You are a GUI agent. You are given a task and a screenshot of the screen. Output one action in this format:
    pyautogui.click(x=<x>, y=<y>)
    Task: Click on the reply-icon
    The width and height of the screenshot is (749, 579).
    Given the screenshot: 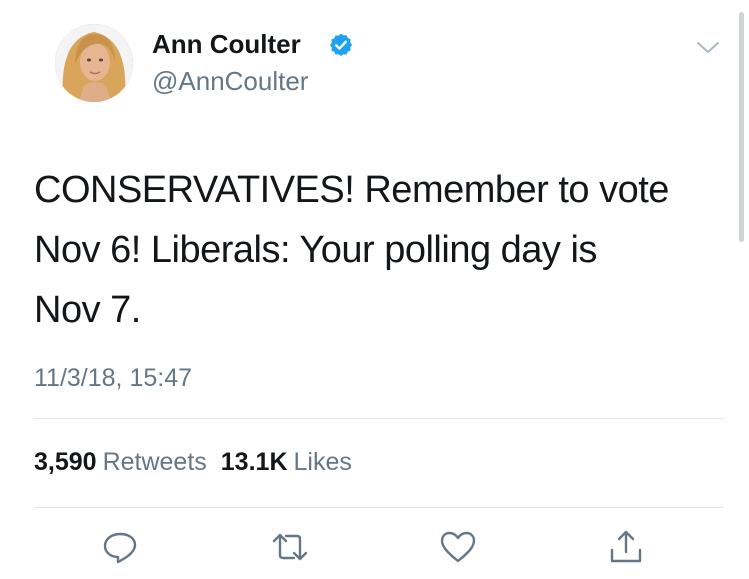 What is the action you would take?
    pyautogui.click(x=120, y=548)
    